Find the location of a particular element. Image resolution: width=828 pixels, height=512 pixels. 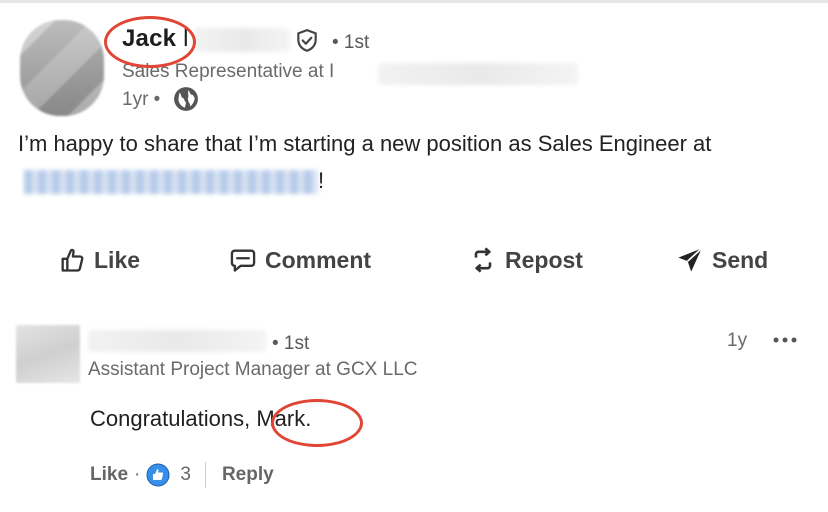

reaction-count: 3 is located at coordinates (185, 475).